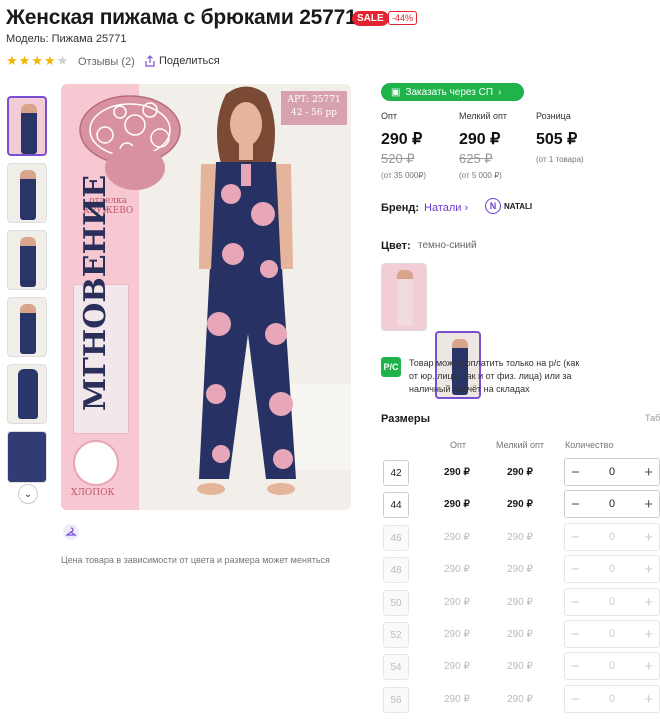 The height and width of the screenshot is (727, 660). I want to click on collection-label: МГНОВЕНИЕ, so click(101, 304).